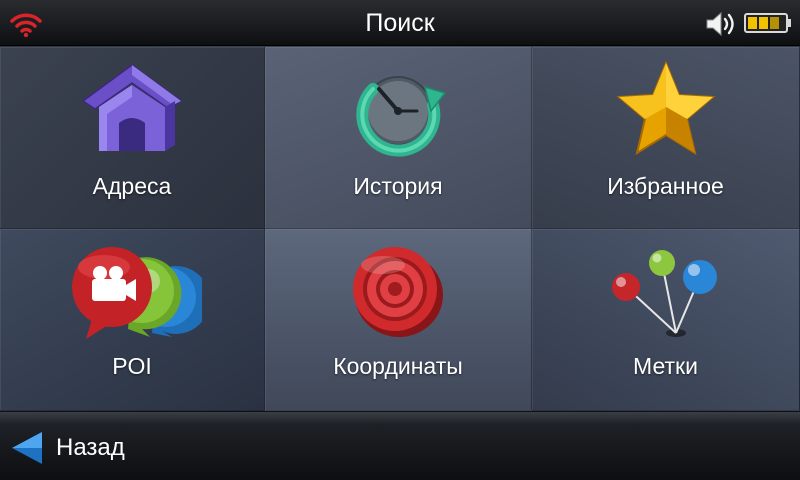 This screenshot has height=480, width=800. I want to click on menu-item-favorites: Избранное, so click(666, 138).